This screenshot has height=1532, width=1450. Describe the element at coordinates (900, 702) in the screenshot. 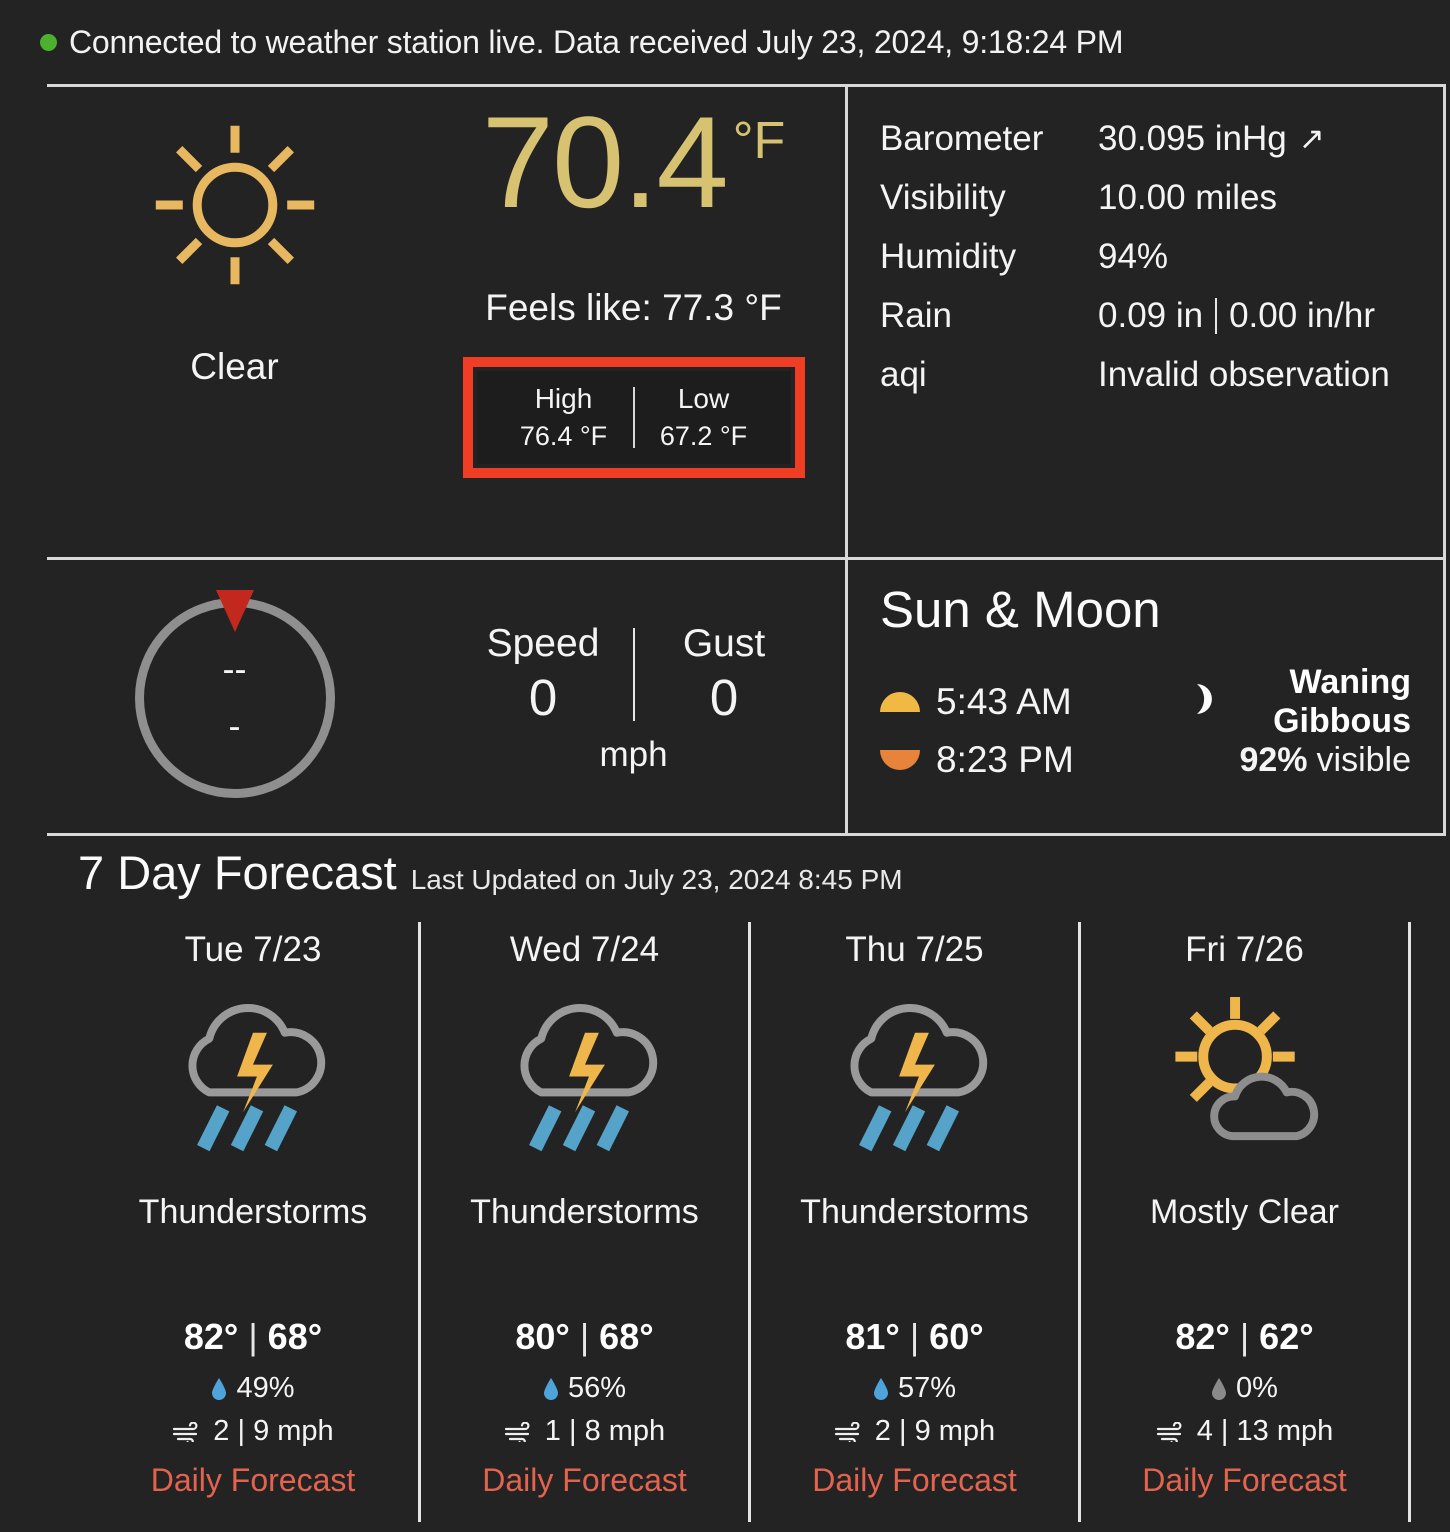

I see `sunrise-icon` at that location.